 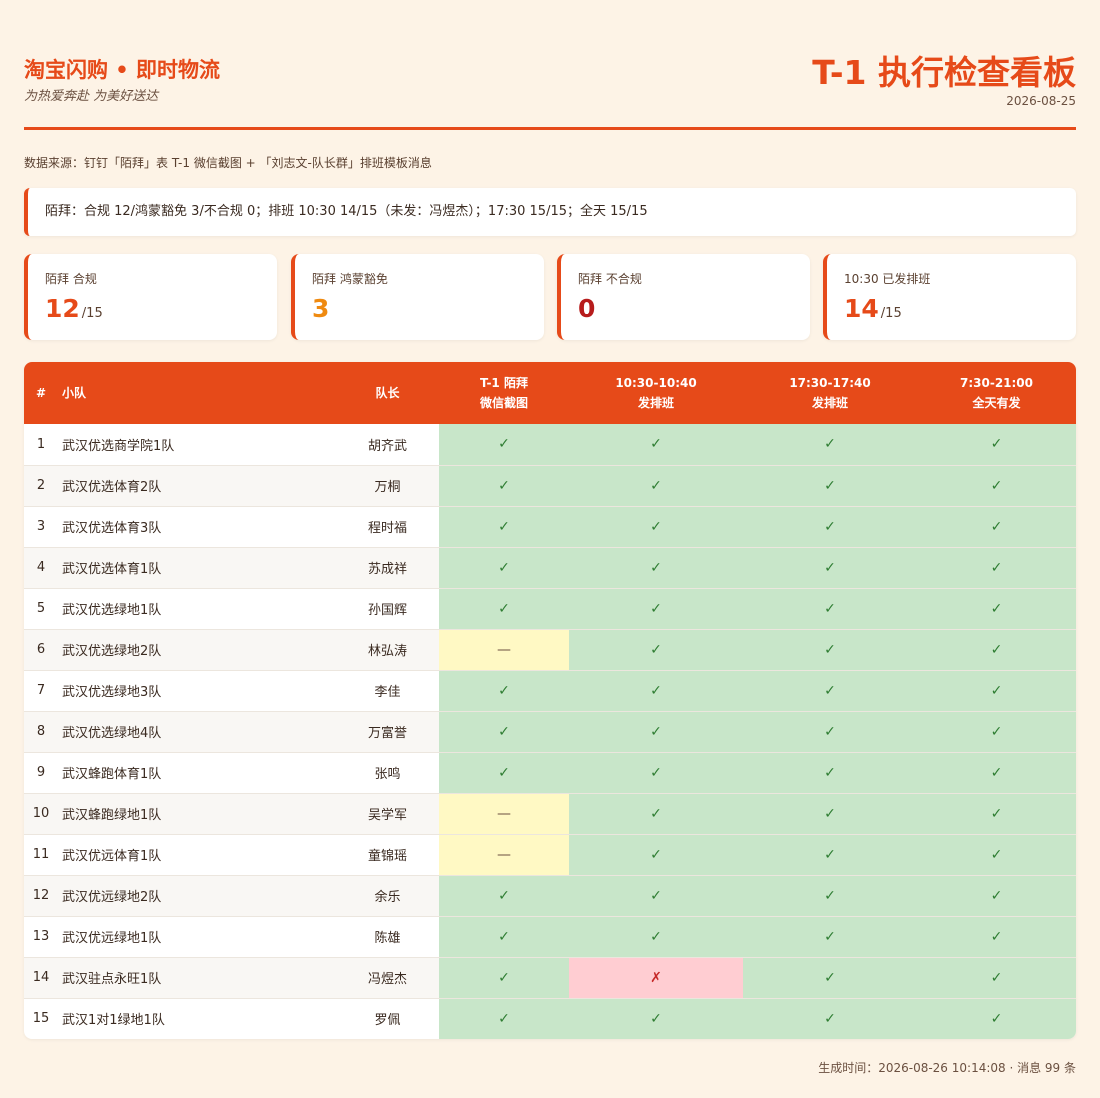 What do you see at coordinates (887, 279) in the screenshot?
I see `stat-card-label: 10:30 已发排班` at bounding box center [887, 279].